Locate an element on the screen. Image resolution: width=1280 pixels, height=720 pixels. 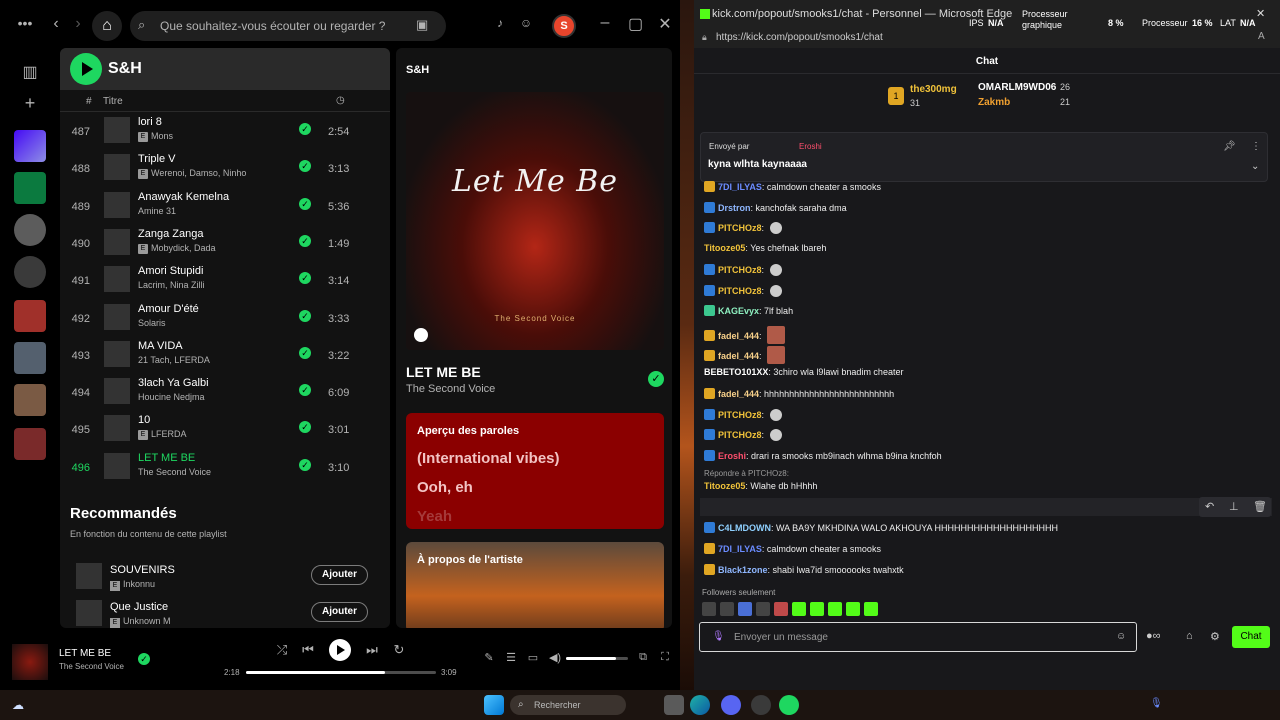
track-artist-text: Werenoi, Damso, Ninho is located at coordinates (198, 173).